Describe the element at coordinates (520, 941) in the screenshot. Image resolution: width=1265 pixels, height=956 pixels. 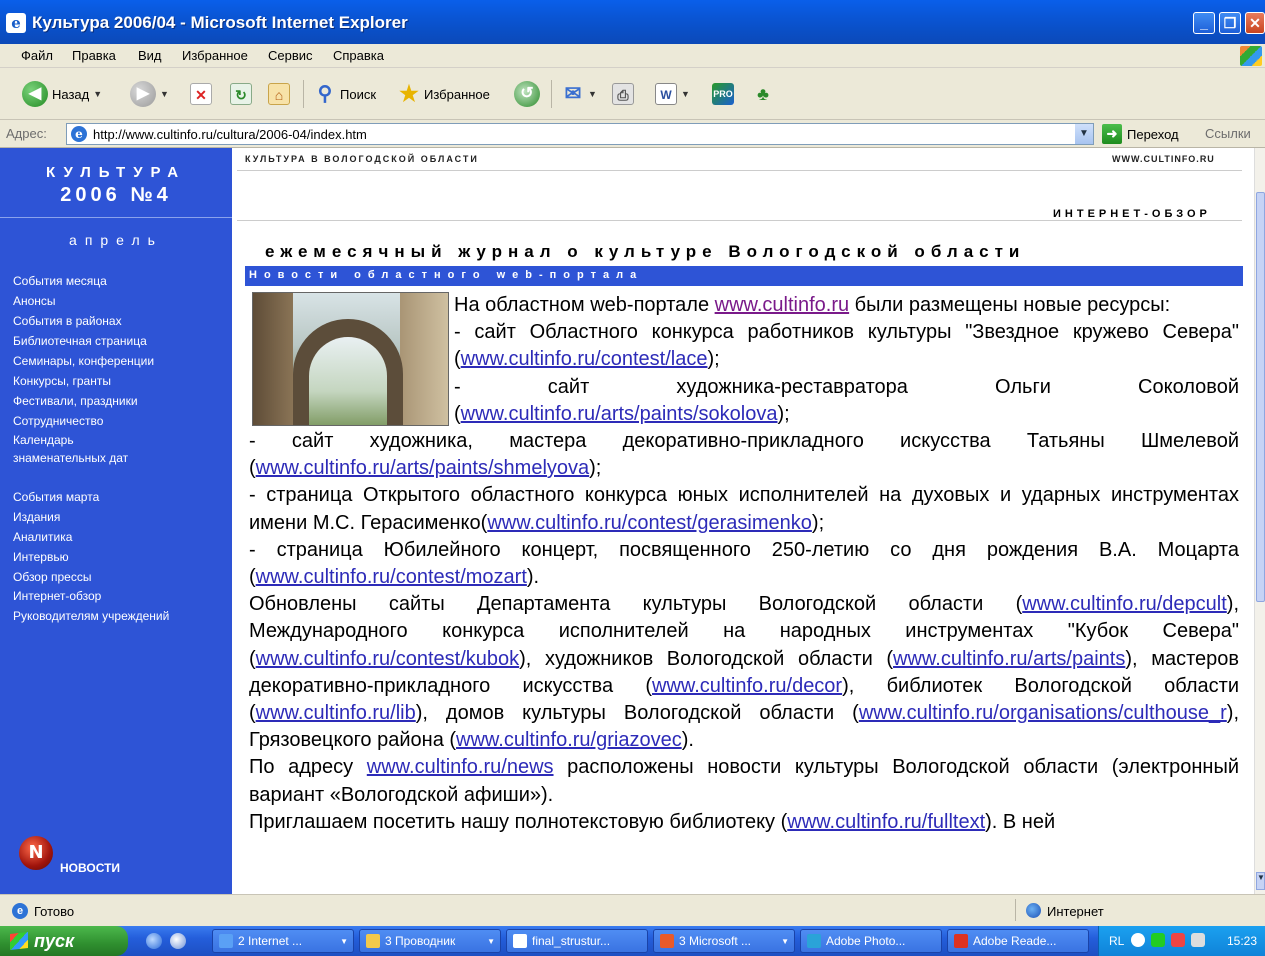
I see `word-icon` at that location.